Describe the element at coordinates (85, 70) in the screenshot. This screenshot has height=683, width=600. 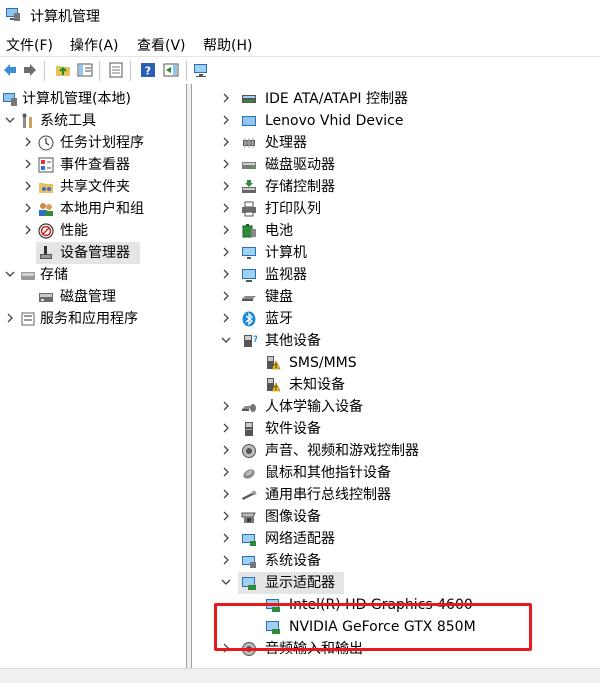
I see `show-hide-tree-icon` at that location.